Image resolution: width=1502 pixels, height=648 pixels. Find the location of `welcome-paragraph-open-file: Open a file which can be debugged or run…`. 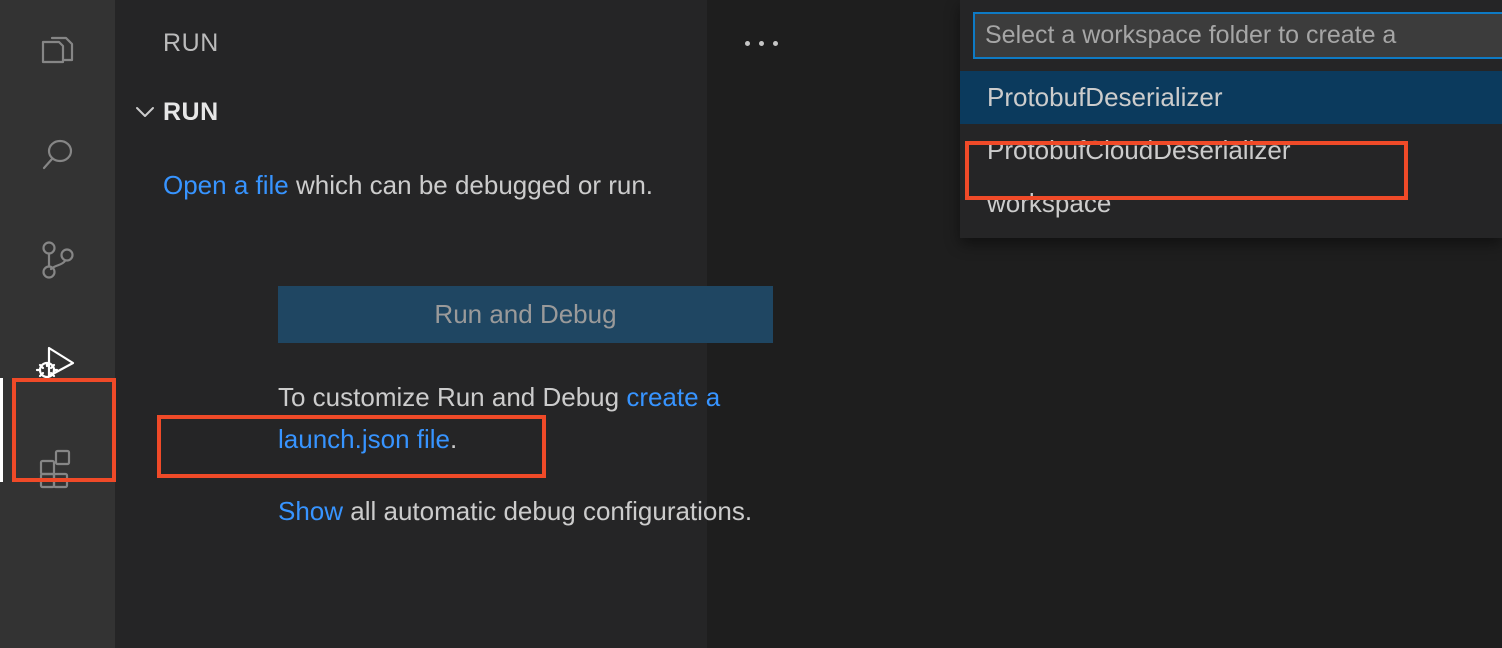

welcome-paragraph-open-file: Open a file which can be debugged or run… is located at coordinates (418, 185).